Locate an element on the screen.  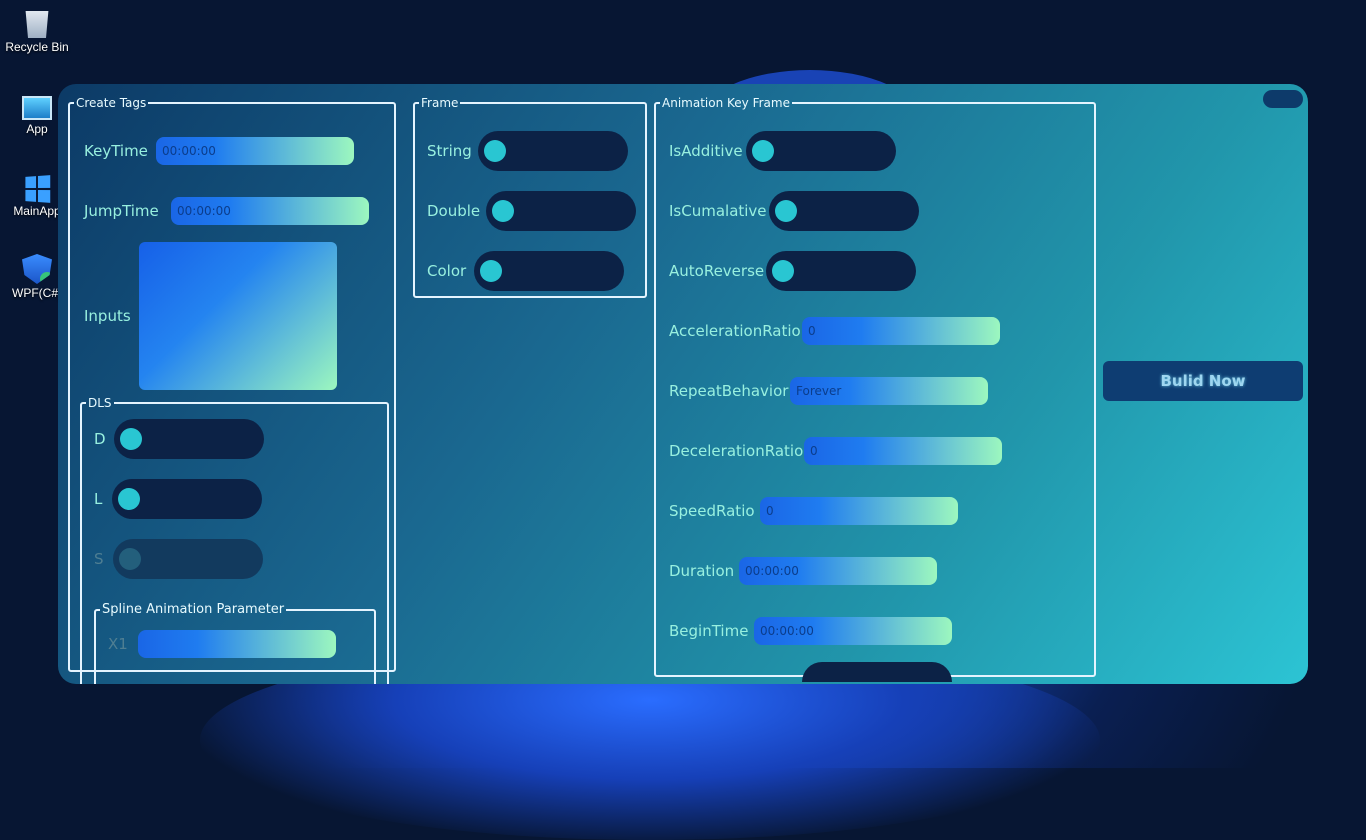
shield-icon is located at coordinates (37, 269).